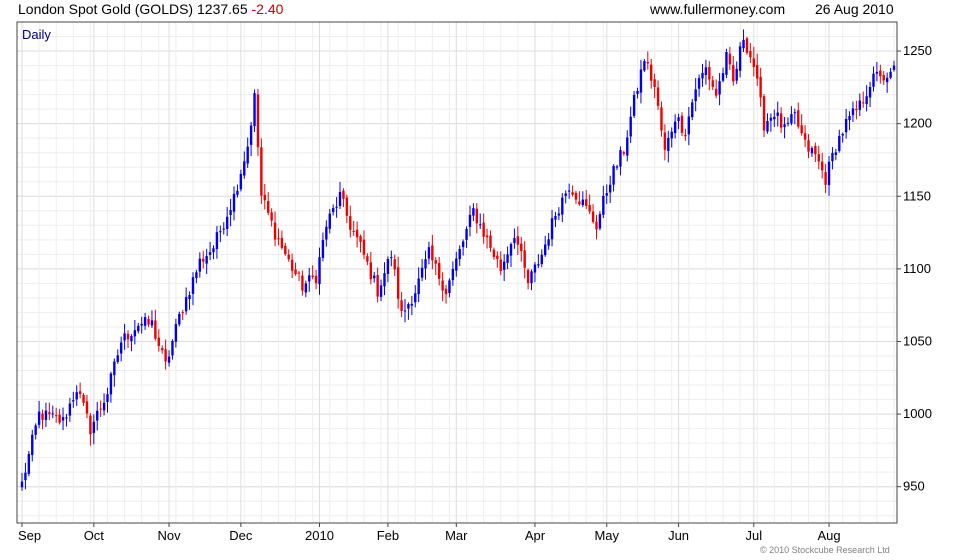  Describe the element at coordinates (94, 535) in the screenshot. I see `x-tick-label: Oct` at that location.